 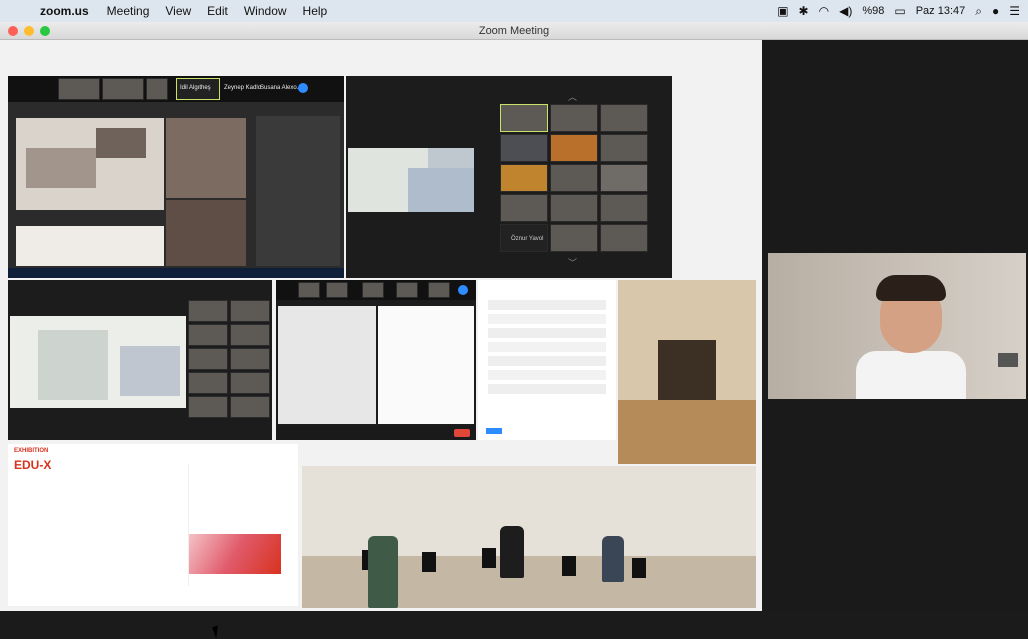 I want to click on layers-panel, so click(x=298, y=191).